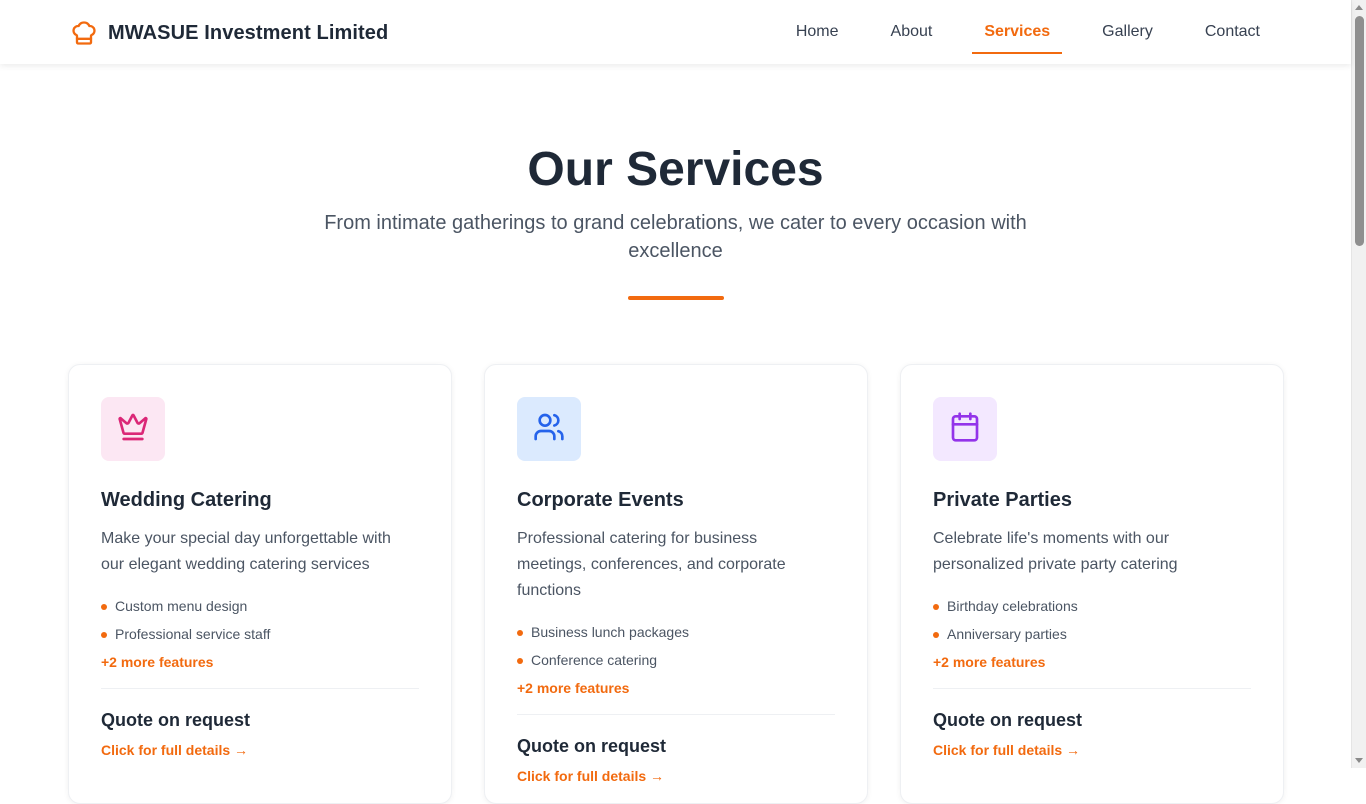 This screenshot has width=1366, height=804. I want to click on feature-item: Business lunch packages, so click(676, 632).